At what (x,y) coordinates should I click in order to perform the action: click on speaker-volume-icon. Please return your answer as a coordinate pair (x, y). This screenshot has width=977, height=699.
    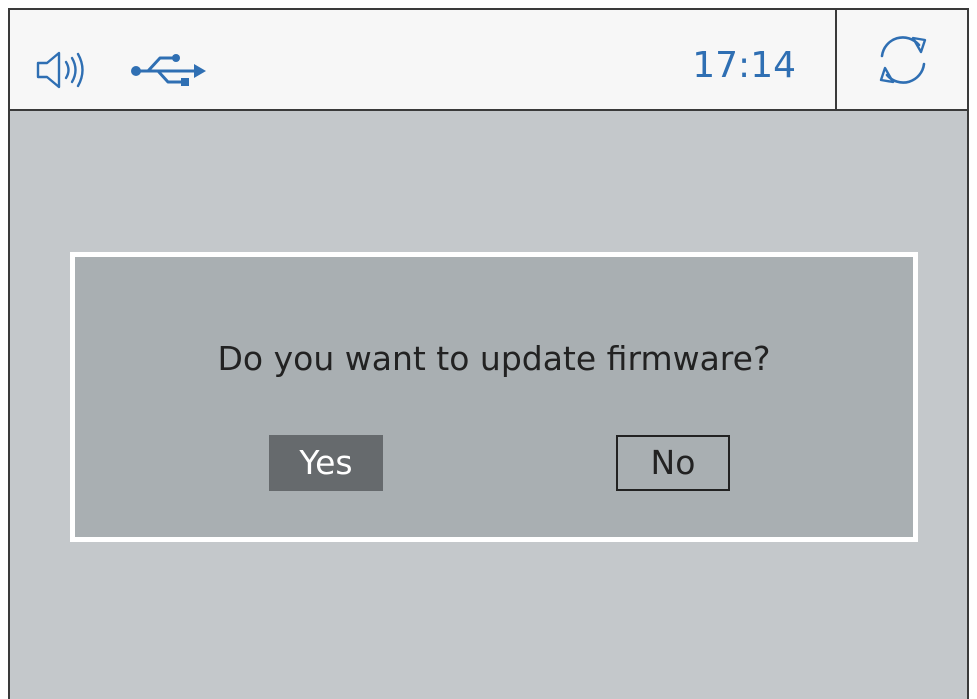
    Looking at the image, I should click on (60, 70).